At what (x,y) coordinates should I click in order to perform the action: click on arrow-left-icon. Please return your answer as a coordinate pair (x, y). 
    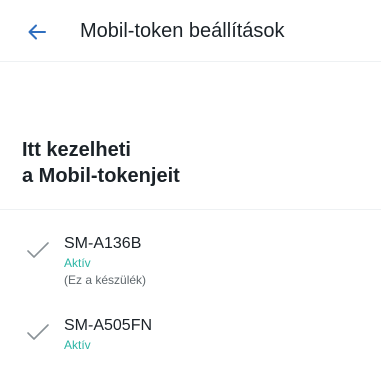
    Looking at the image, I should click on (37, 32).